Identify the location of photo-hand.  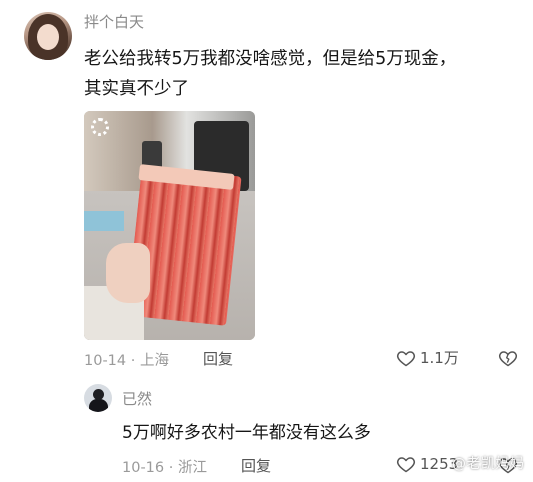
(128, 273).